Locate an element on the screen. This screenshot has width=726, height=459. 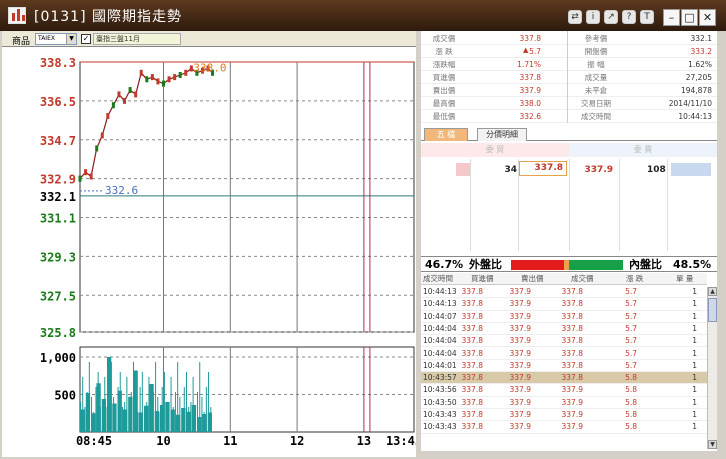
tick-cell: 10:43:57 is located at coordinates (440, 378).